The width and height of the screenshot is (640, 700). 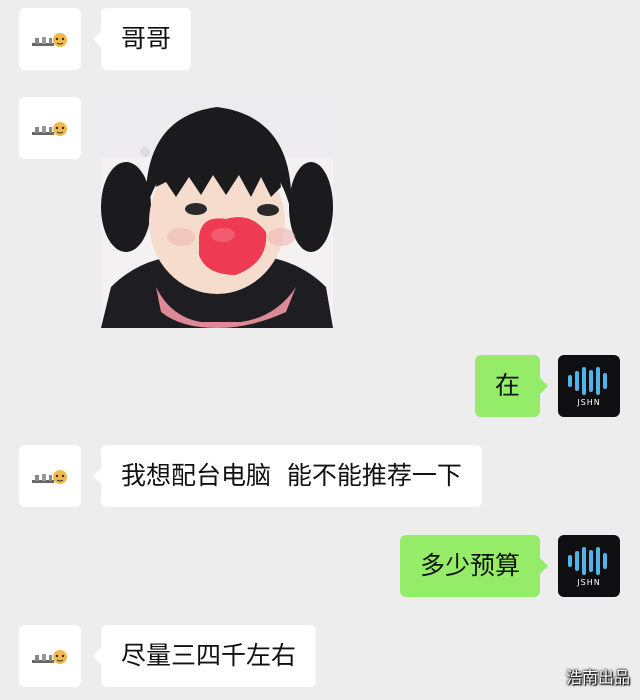 I want to click on message-bubble: 我想配台电脑 能不能推荐一下, so click(x=287, y=476).